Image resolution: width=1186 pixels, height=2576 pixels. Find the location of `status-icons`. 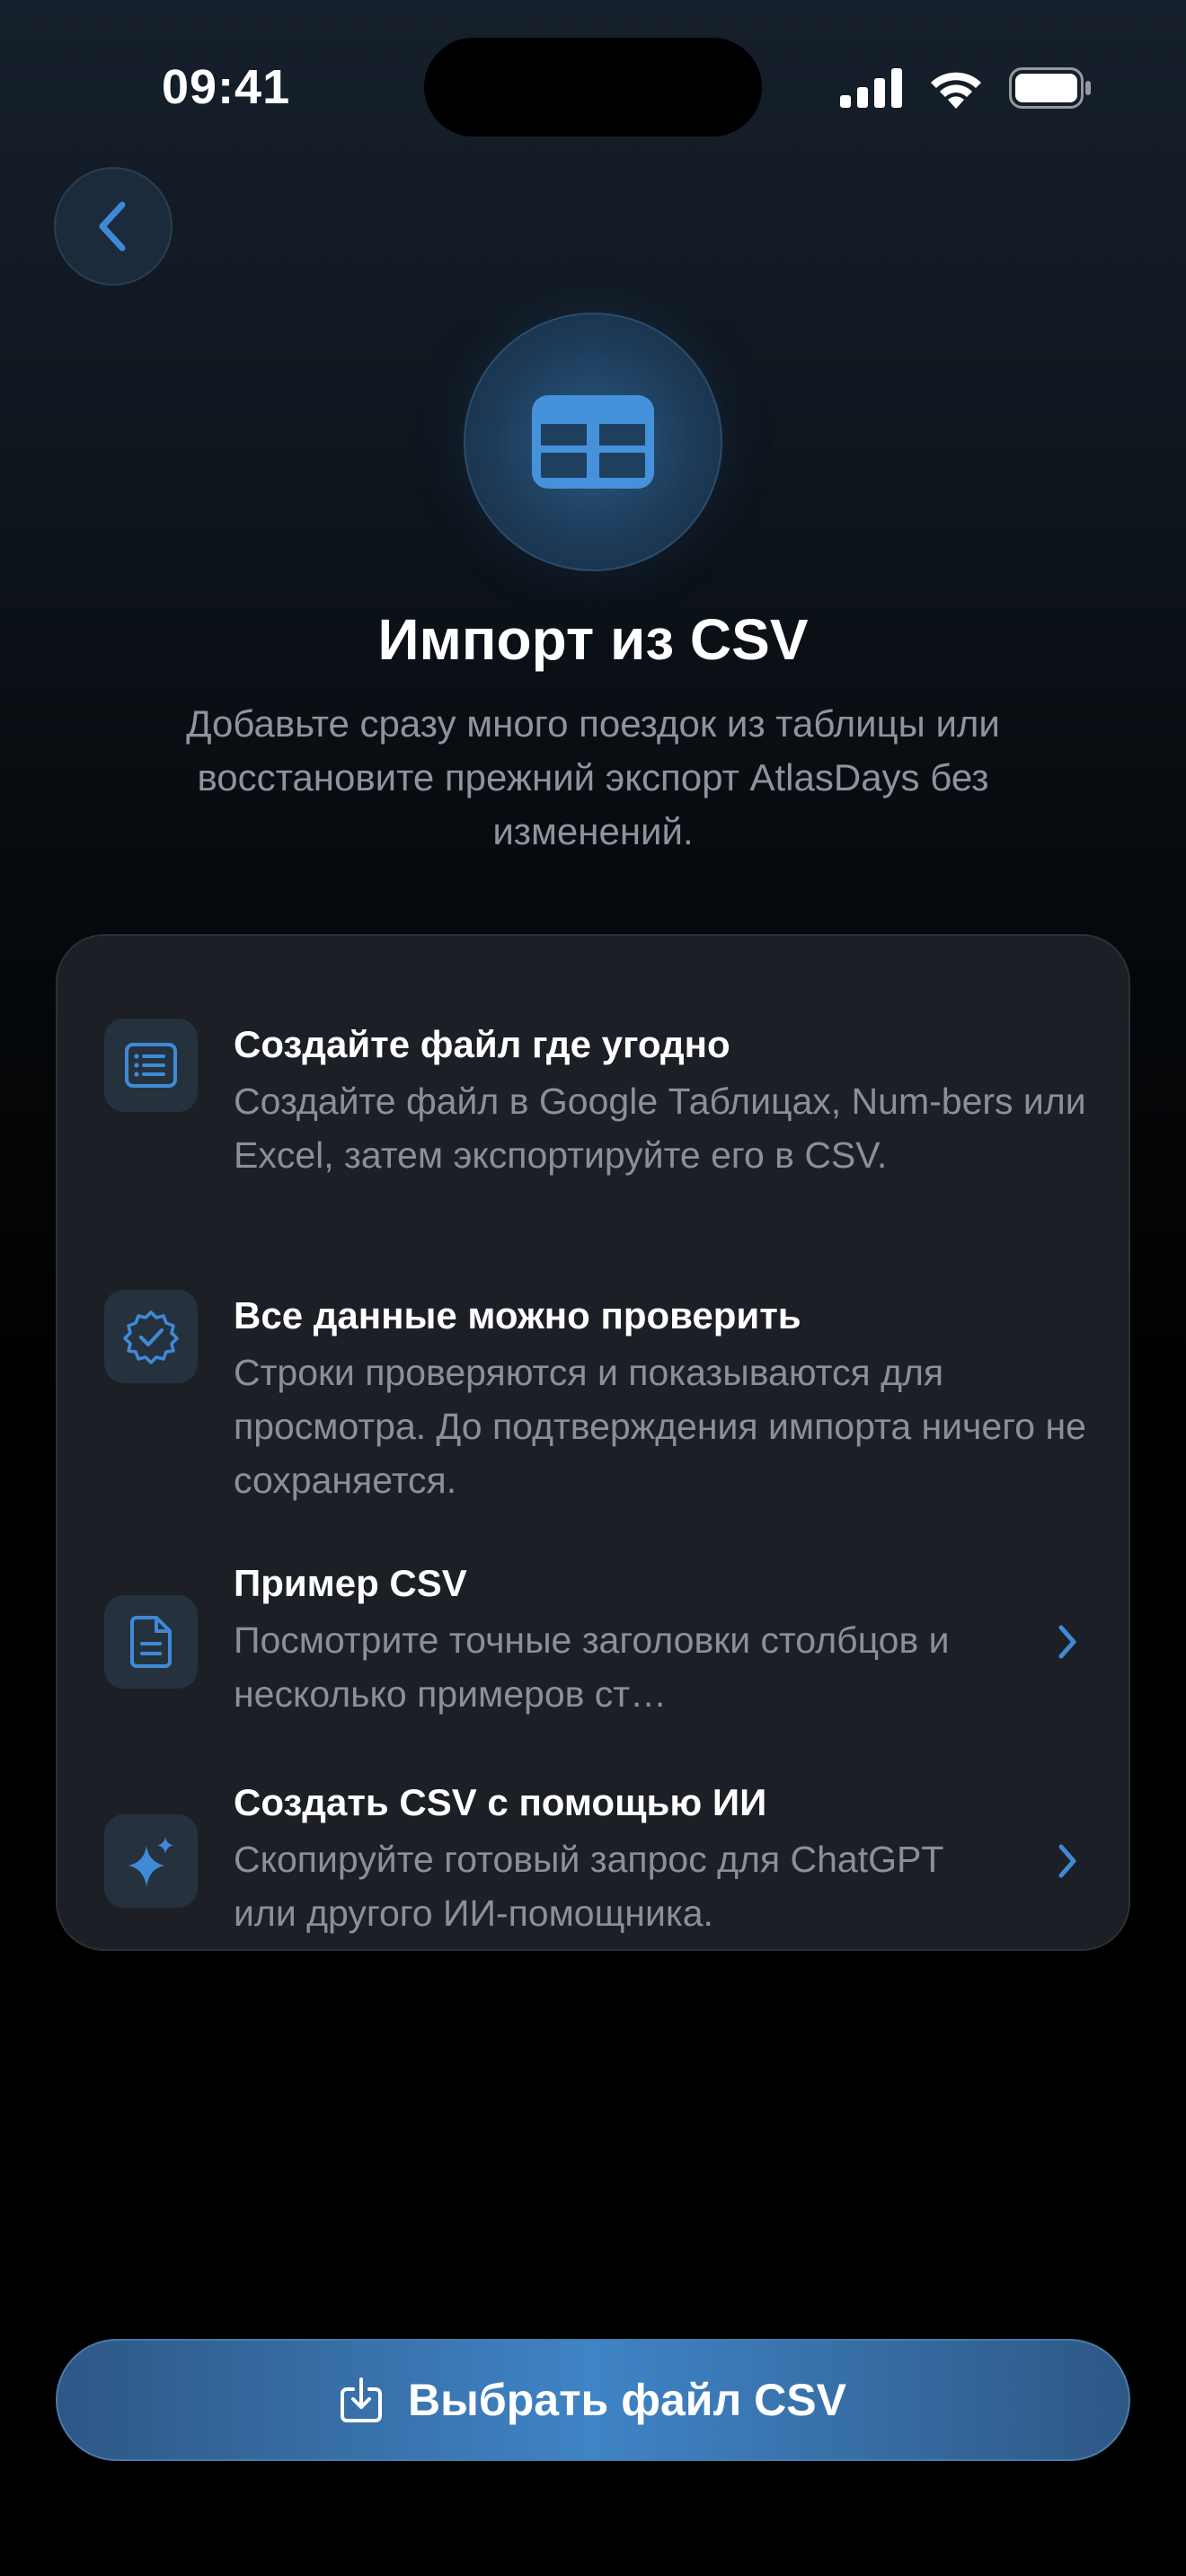

status-icons is located at coordinates (966, 88).